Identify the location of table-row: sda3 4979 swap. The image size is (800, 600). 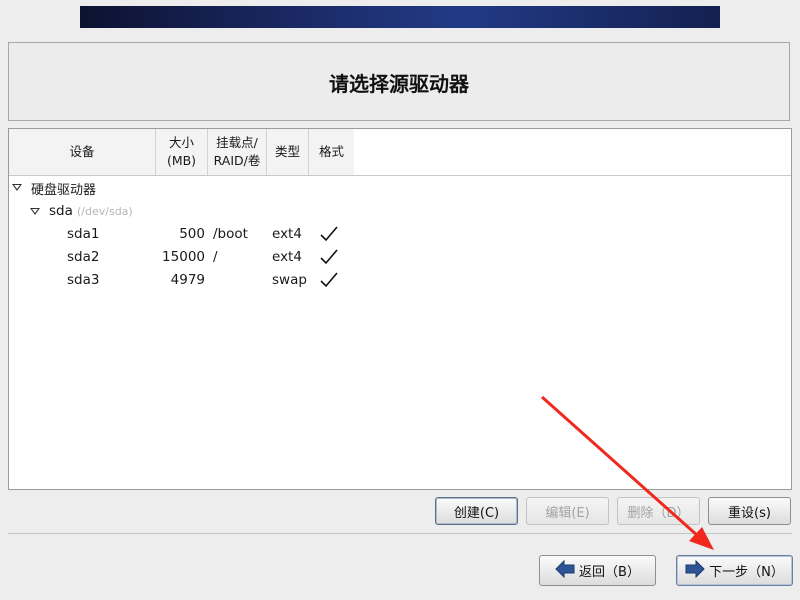
(179, 281).